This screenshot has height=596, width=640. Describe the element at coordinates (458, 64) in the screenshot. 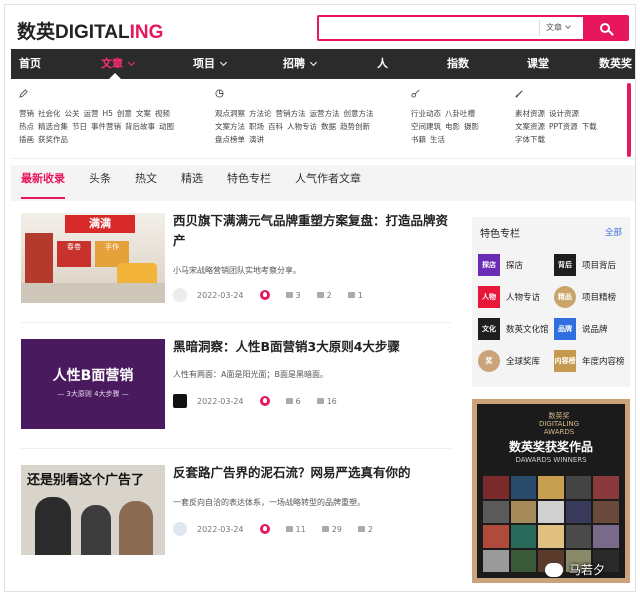

I see `nav-item-index: 指数` at that location.